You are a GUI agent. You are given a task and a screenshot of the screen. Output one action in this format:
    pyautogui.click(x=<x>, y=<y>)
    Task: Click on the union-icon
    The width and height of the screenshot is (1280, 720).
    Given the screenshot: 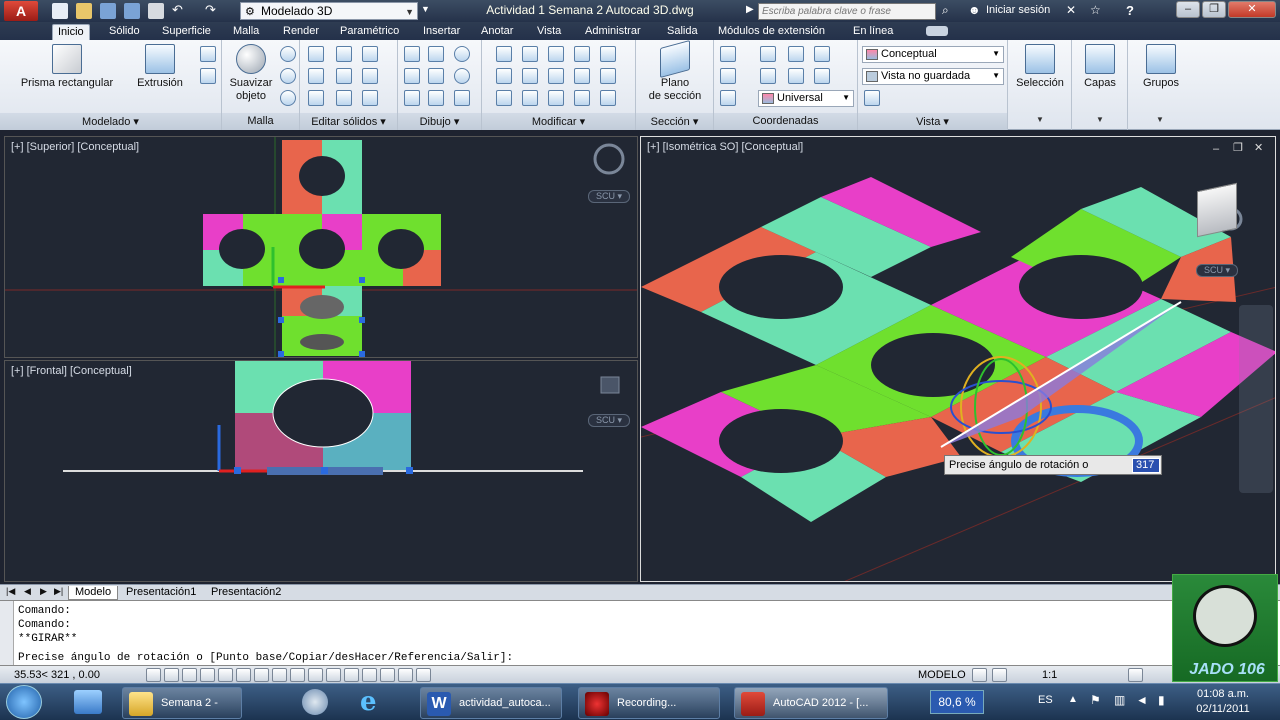 What is the action you would take?
    pyautogui.click(x=316, y=54)
    